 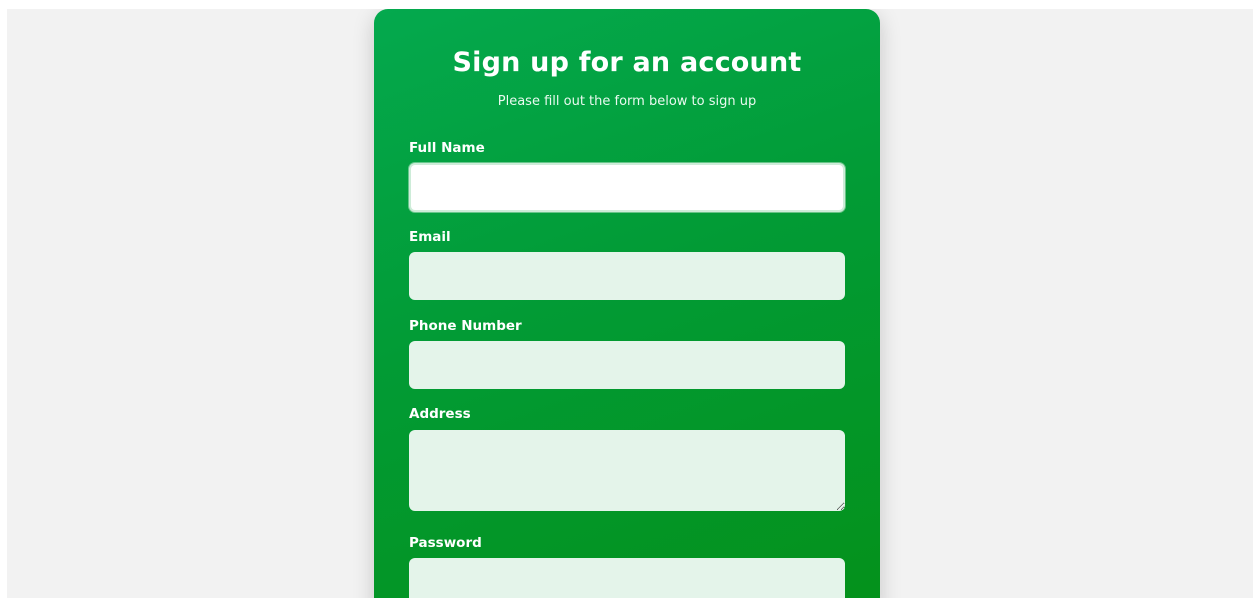 What do you see at coordinates (465, 326) in the screenshot?
I see `phone-number-label: Phone Number` at bounding box center [465, 326].